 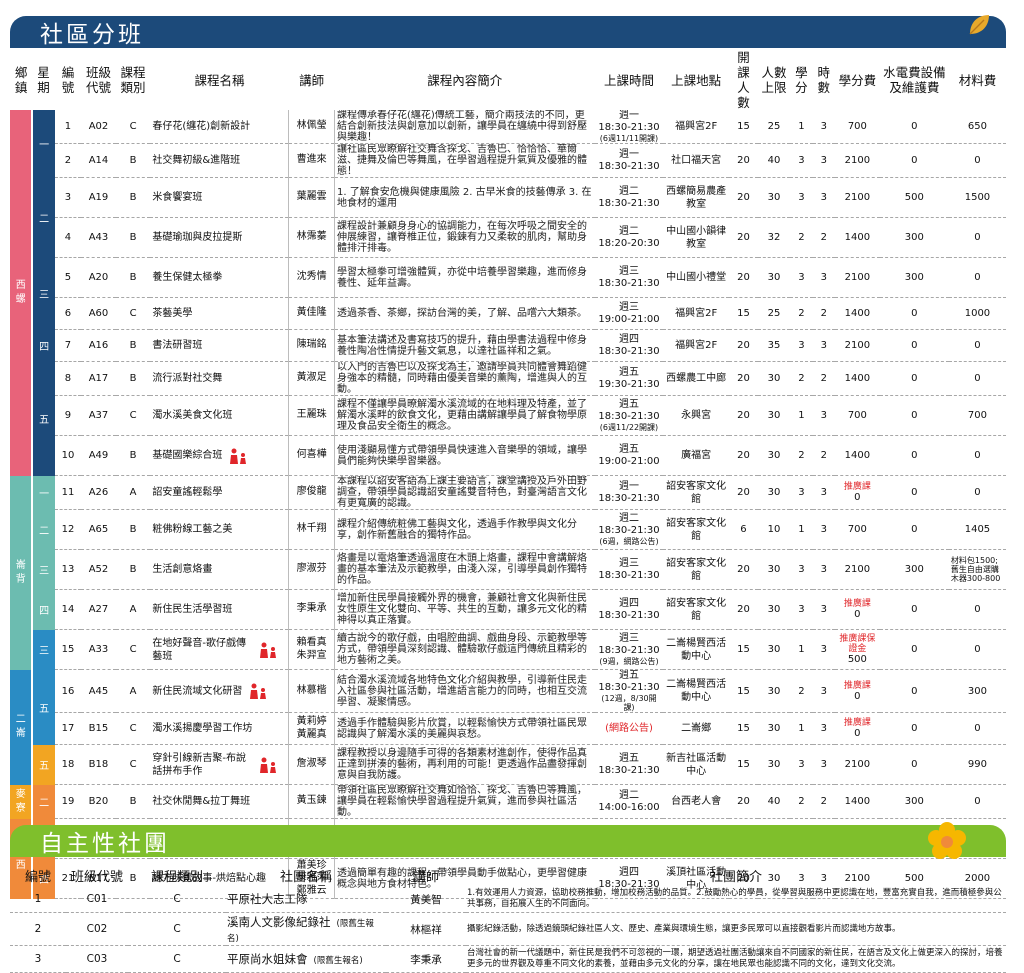 What do you see at coordinates (311, 455) in the screenshot?
I see `teacher-name: 何喜樺` at bounding box center [311, 455].